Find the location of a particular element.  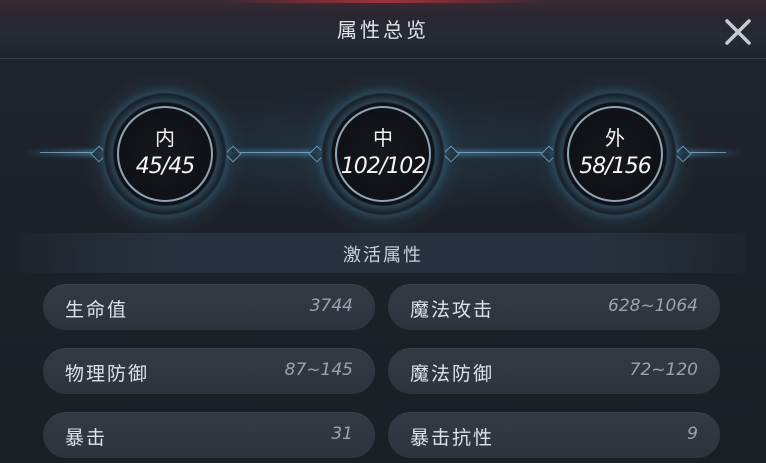

orb-label: 内 is located at coordinates (165, 138).